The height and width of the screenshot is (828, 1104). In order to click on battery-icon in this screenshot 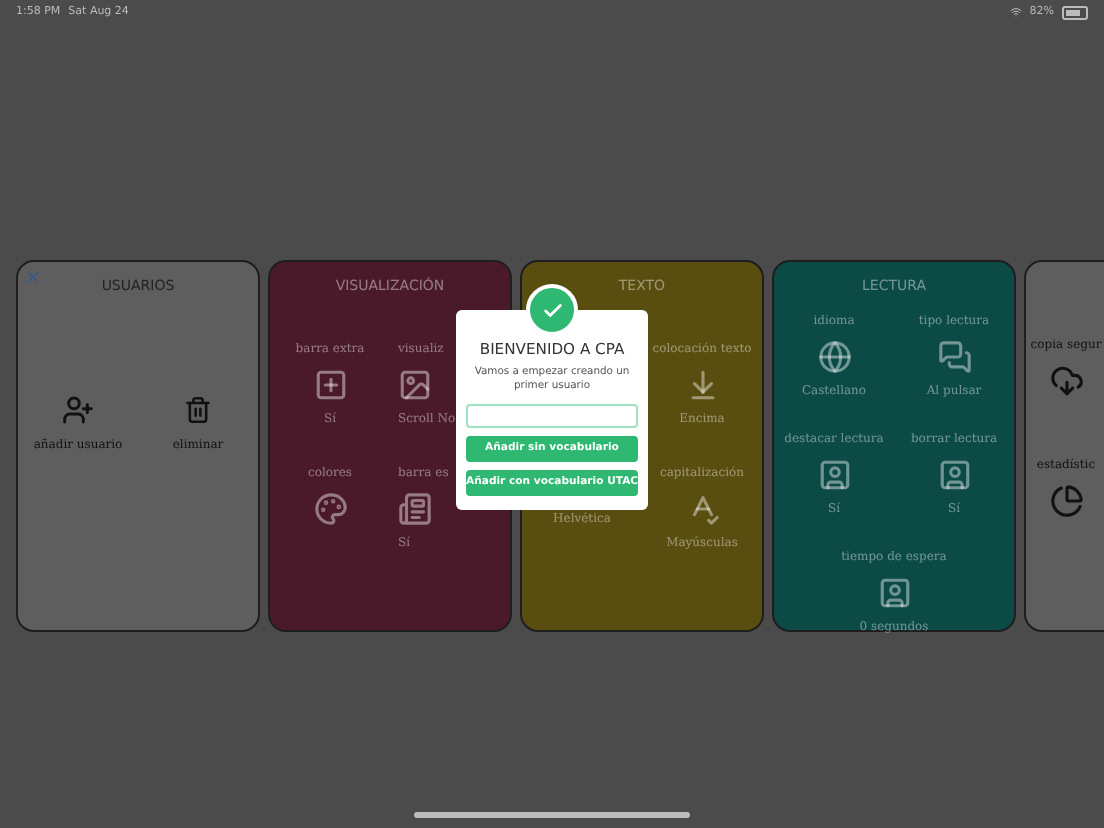, I will do `click(1075, 12)`.